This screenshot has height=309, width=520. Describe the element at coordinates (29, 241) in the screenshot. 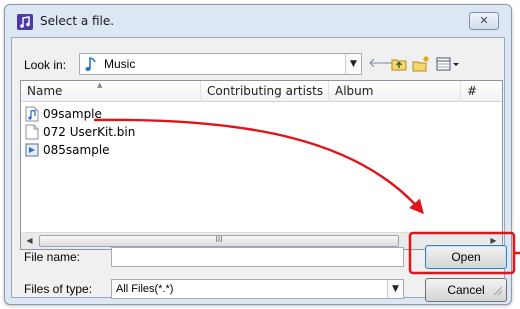

I see `scroll-left-icon: ◀` at that location.